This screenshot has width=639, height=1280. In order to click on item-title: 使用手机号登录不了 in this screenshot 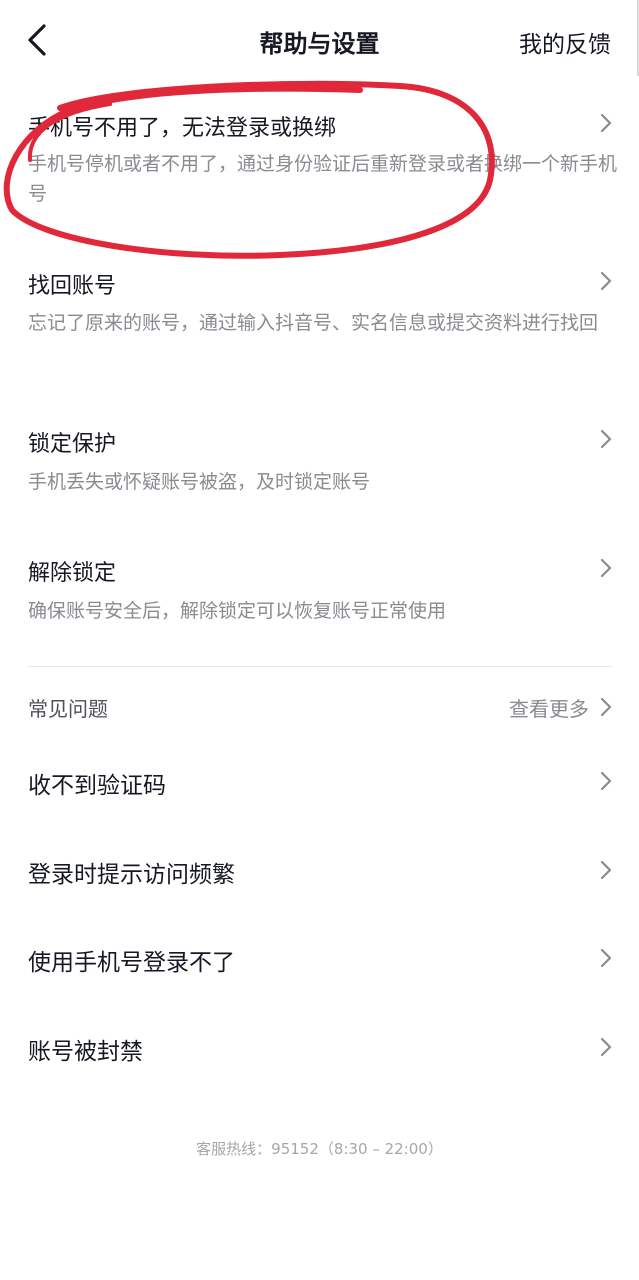, I will do `click(131, 963)`.